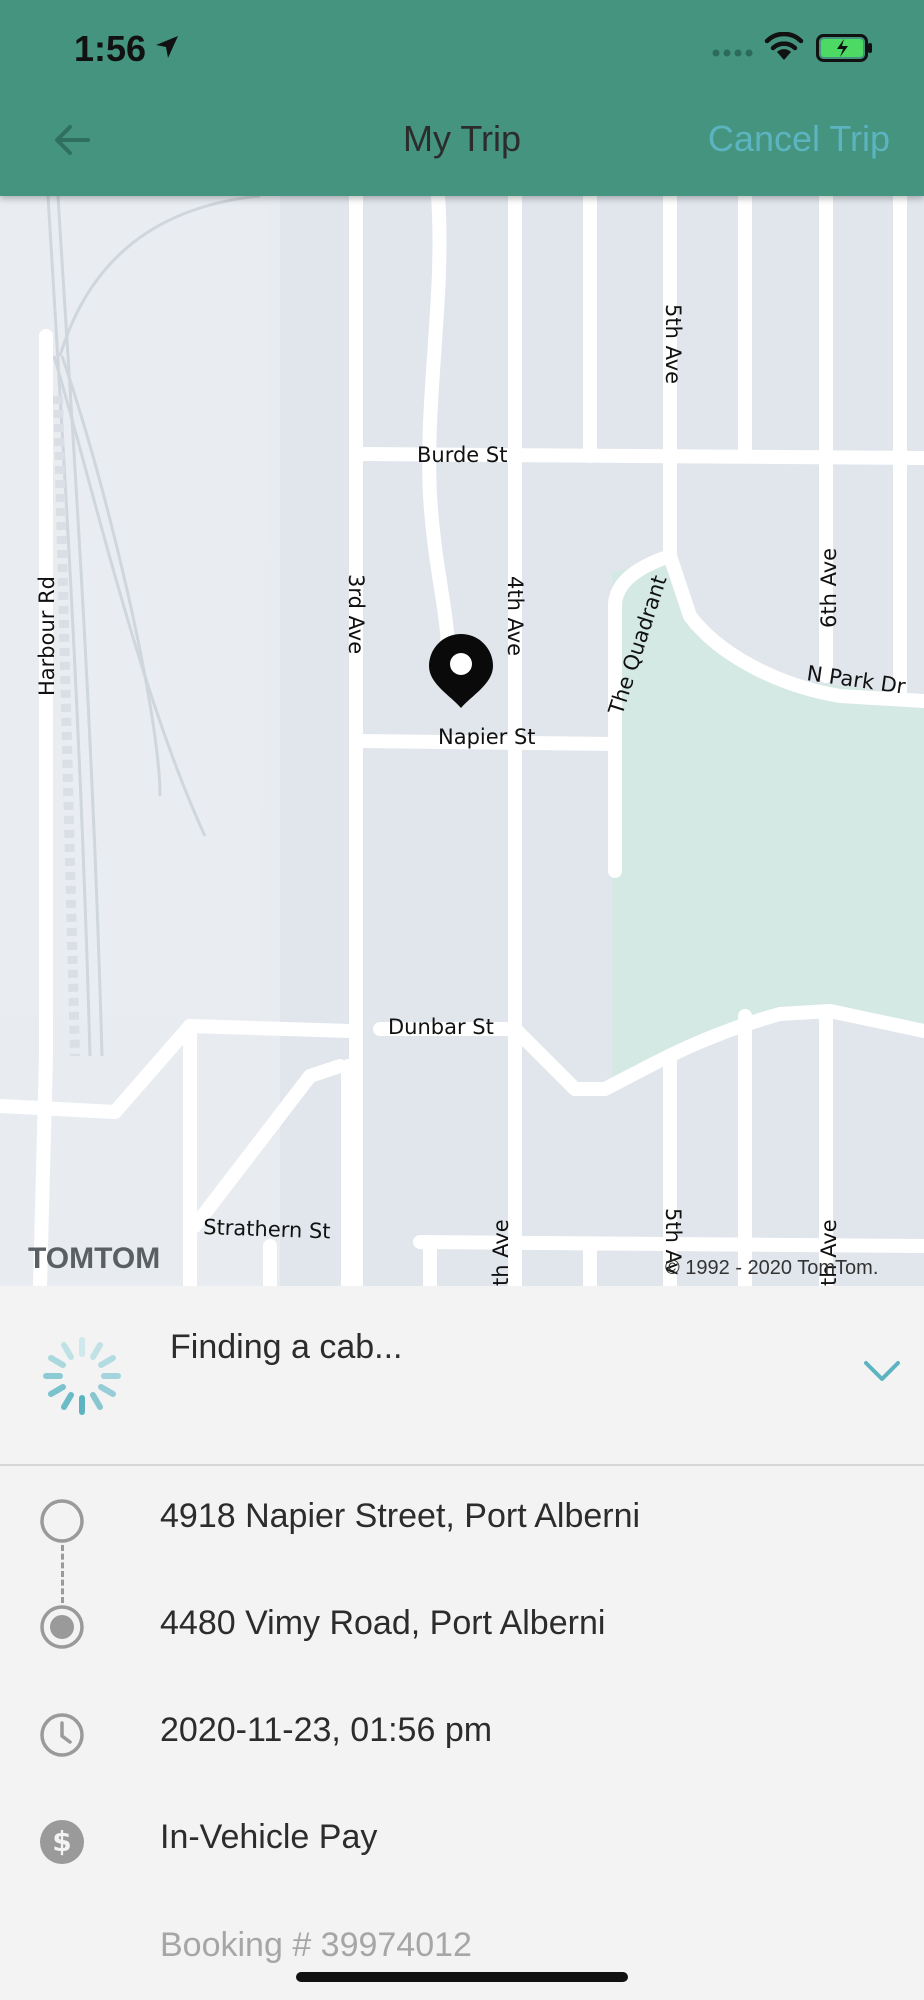 This screenshot has width=924, height=2000. I want to click on clock-icon, so click(62, 1735).